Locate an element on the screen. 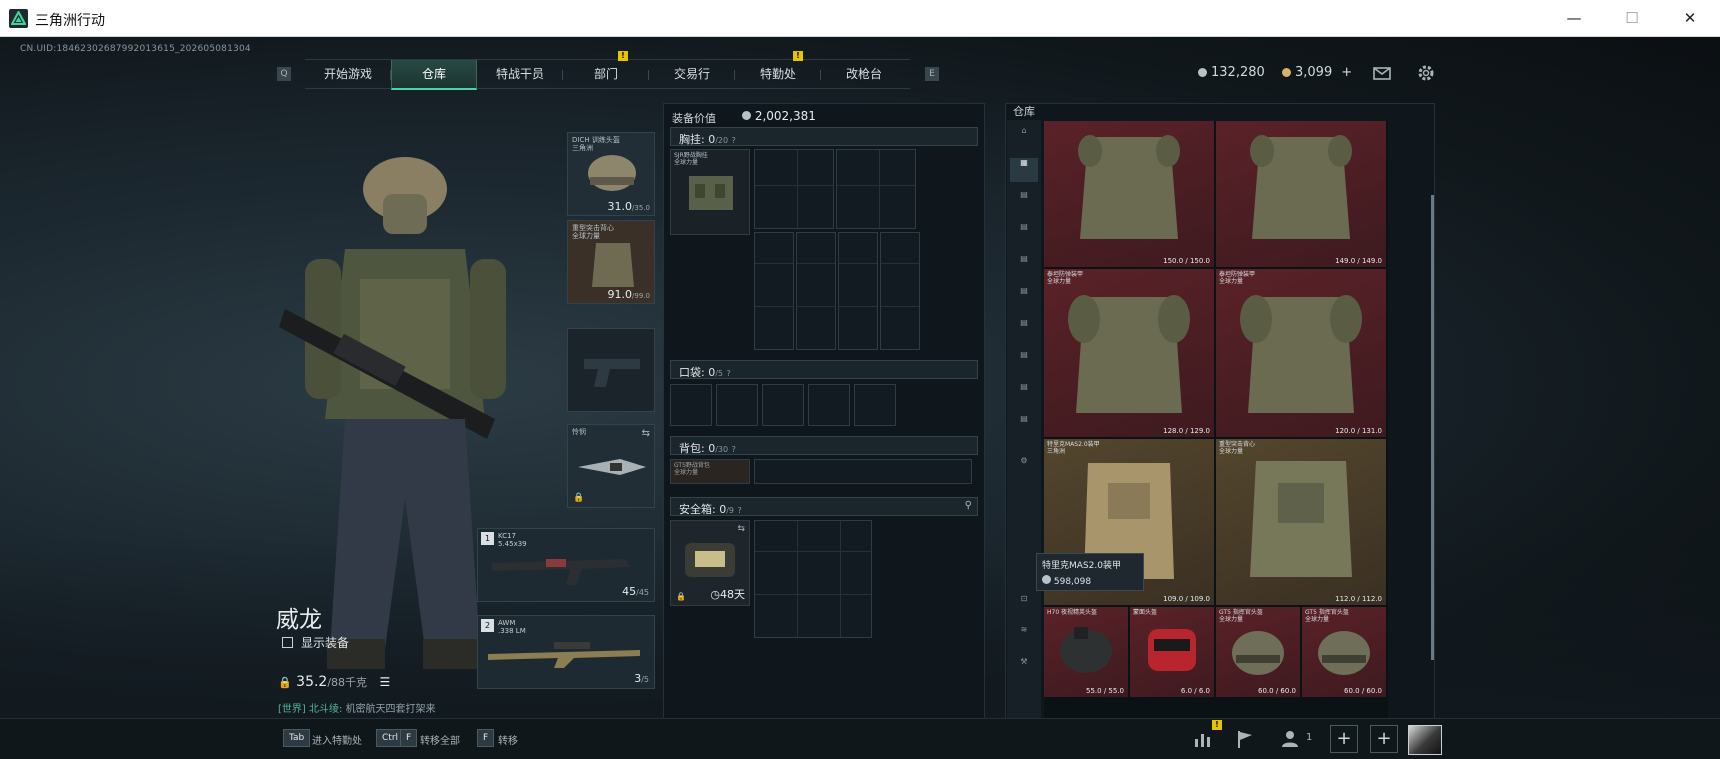 The image size is (1720, 759). close-button: ✕ is located at coordinates (1690, 18).